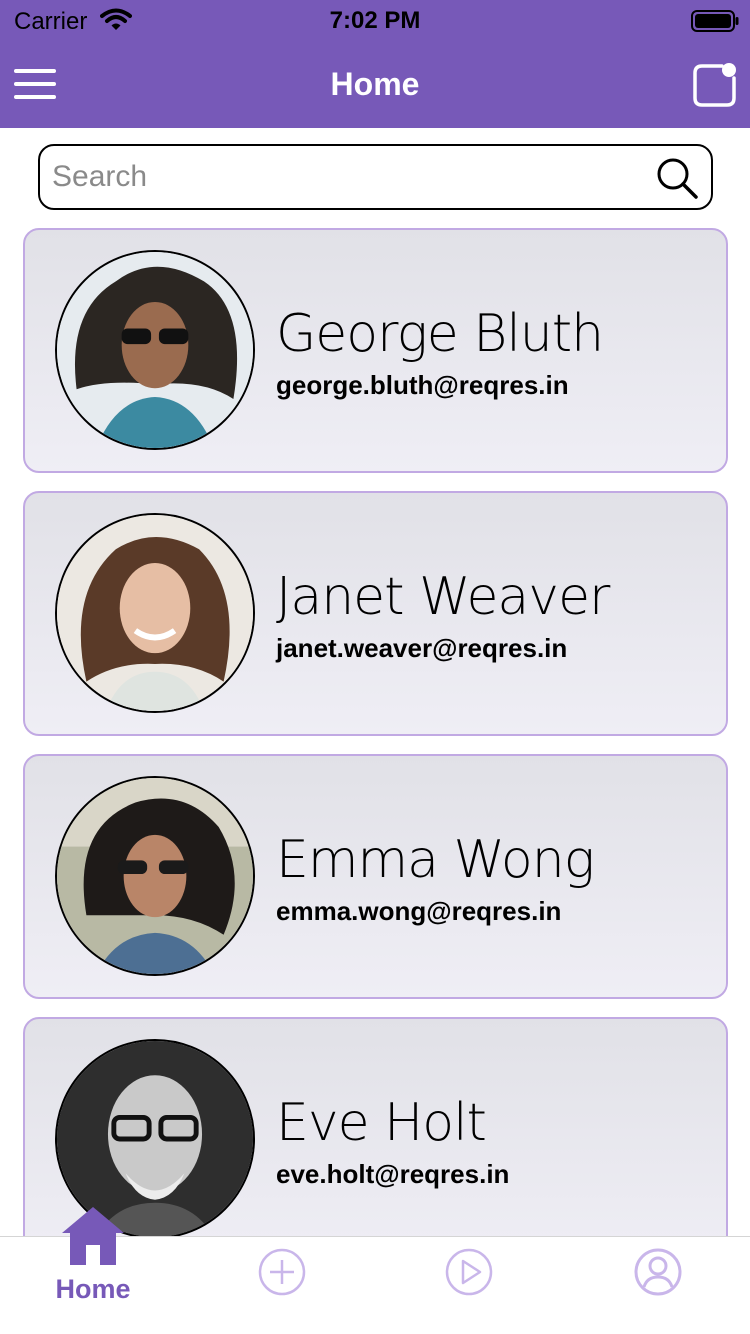 Image resolution: width=750 pixels, height=1334 pixels. I want to click on user-email: emma.wong@reqres.in, so click(419, 911).